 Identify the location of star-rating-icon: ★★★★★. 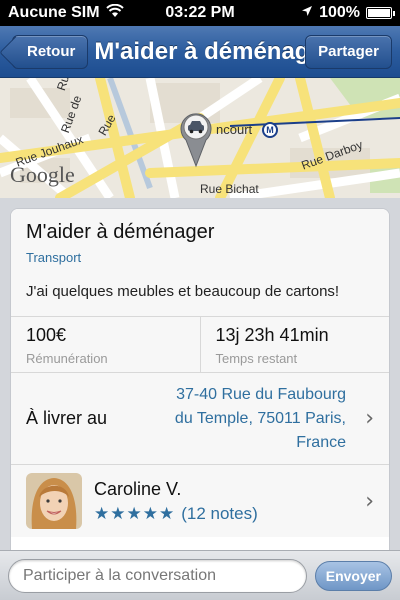
(135, 513).